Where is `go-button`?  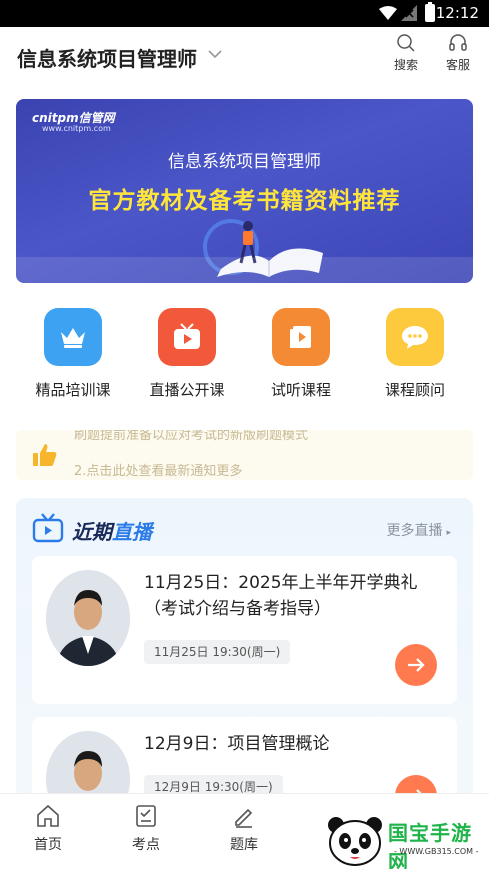 go-button is located at coordinates (416, 665).